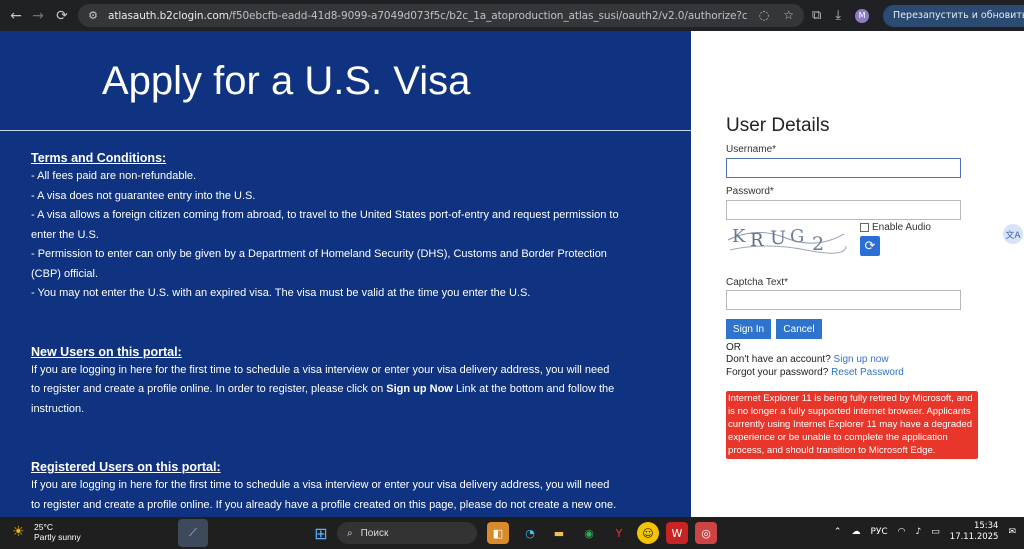 Image resolution: width=1024 pixels, height=549 pixels. Describe the element at coordinates (1013, 234) in the screenshot. I see `translate-icon: 文A` at that location.